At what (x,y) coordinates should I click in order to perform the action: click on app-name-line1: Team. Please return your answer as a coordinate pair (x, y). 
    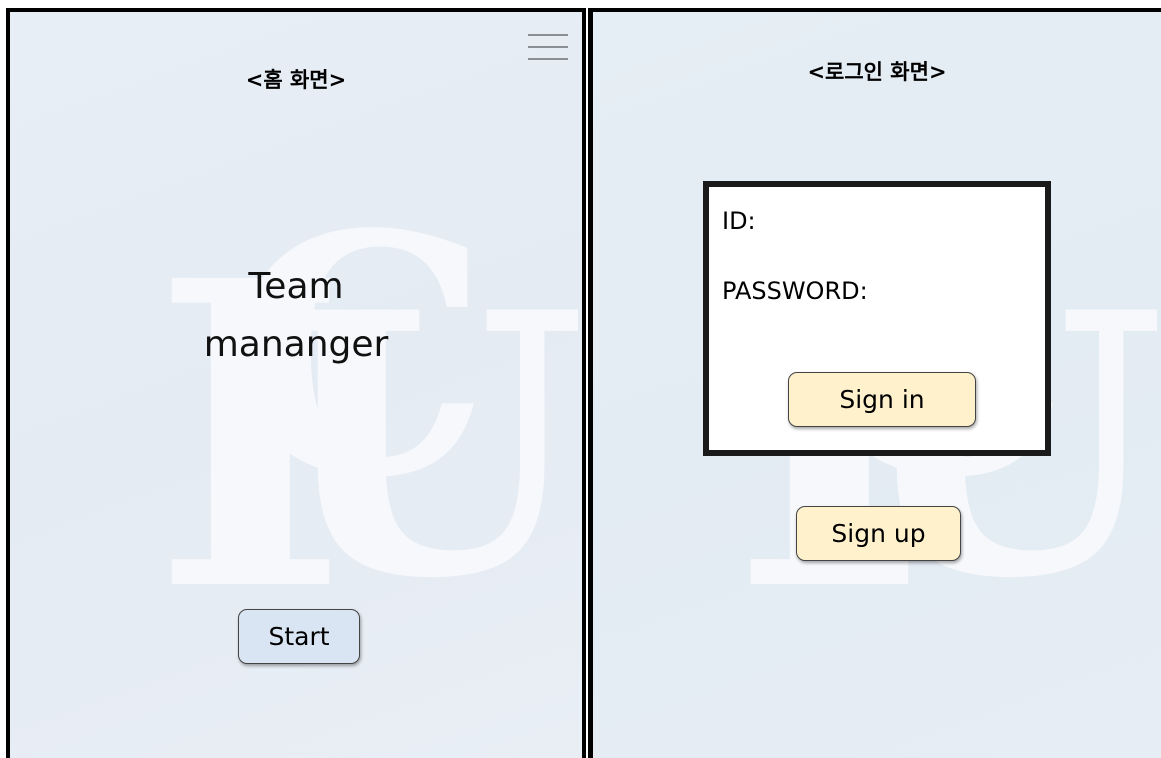
    Looking at the image, I should click on (296, 286).